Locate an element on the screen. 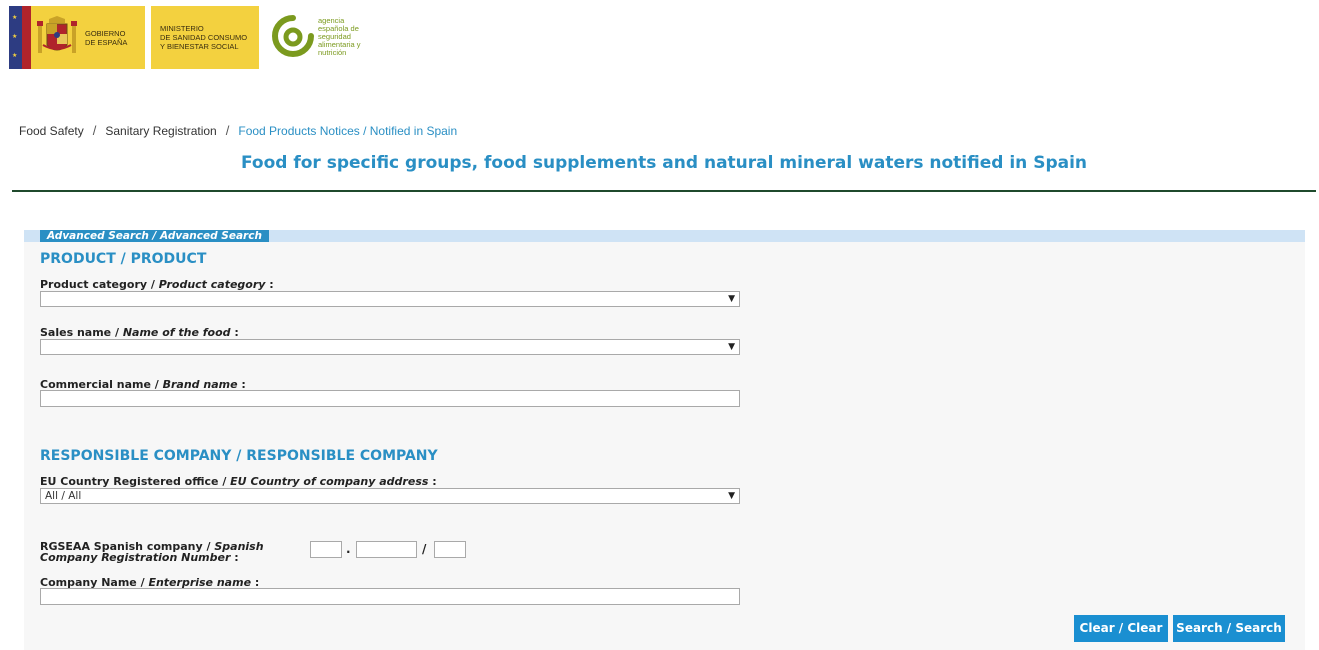 The image size is (1319, 650). rgseaa-part1-input is located at coordinates (326, 549).